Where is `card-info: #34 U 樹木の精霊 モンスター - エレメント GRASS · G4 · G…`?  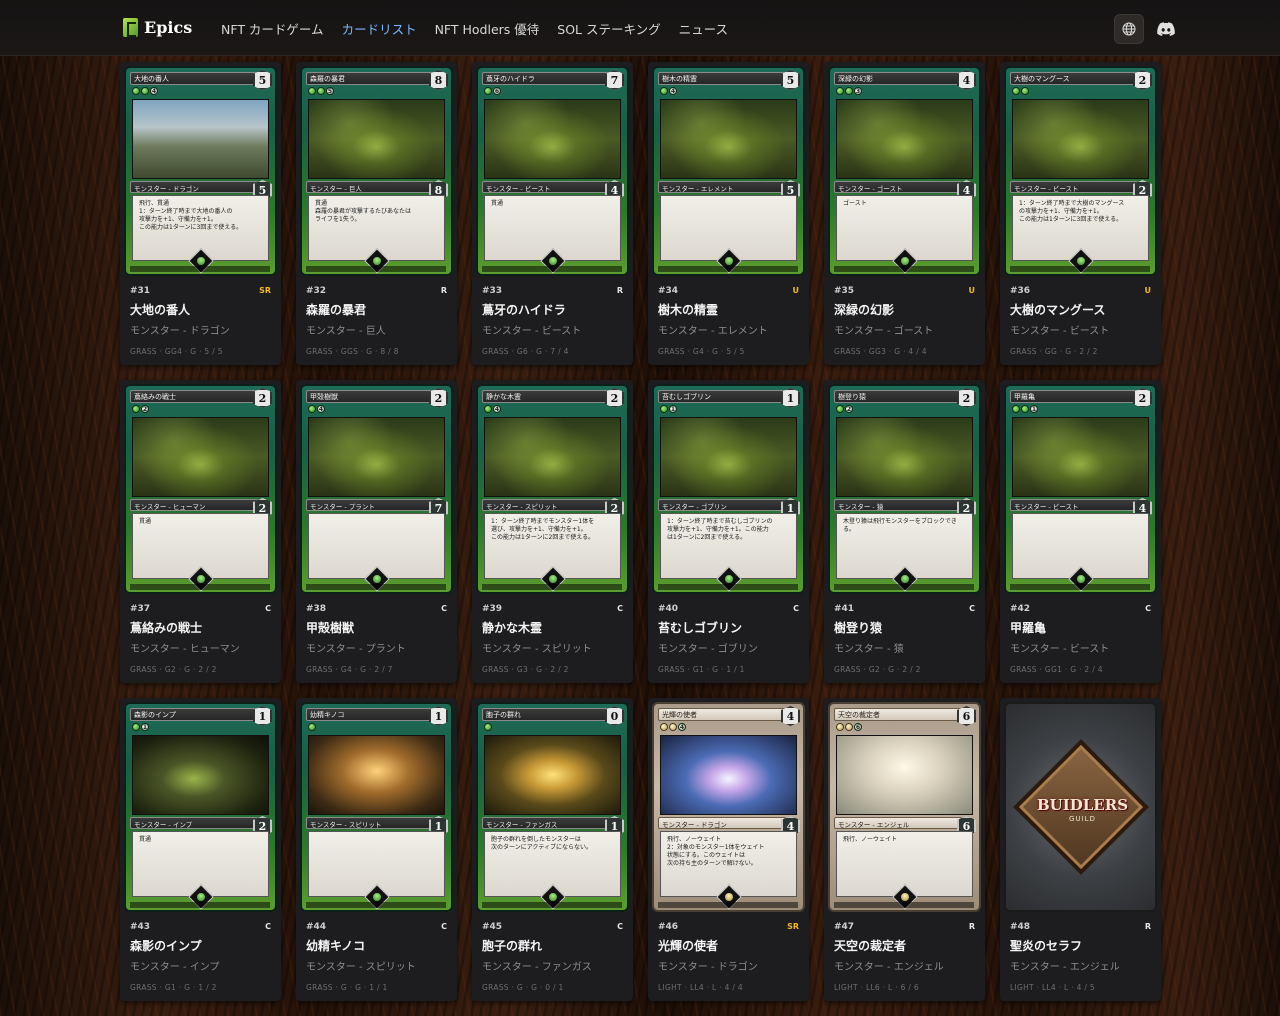
card-info: #34 U 樹木の精霊 モンスター - エレメント GRASS · G4 · G… is located at coordinates (728, 321).